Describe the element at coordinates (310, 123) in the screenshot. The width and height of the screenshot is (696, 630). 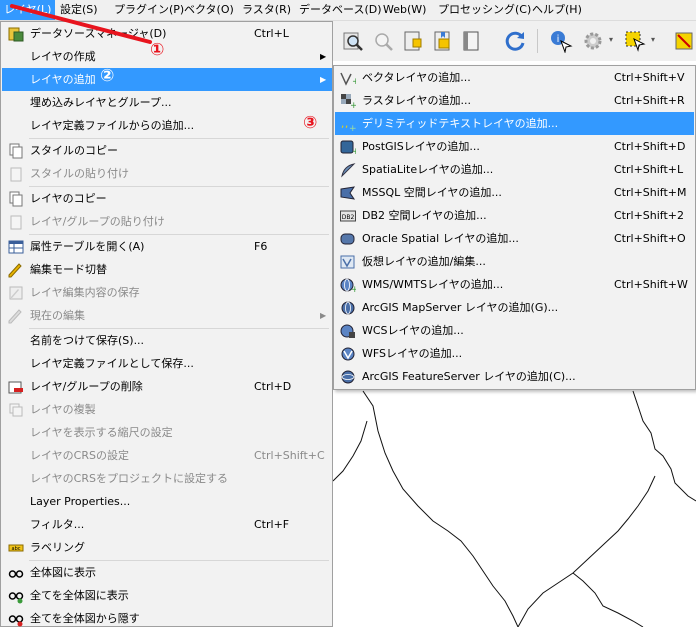
I see `annotation-step-3: ③` at that location.